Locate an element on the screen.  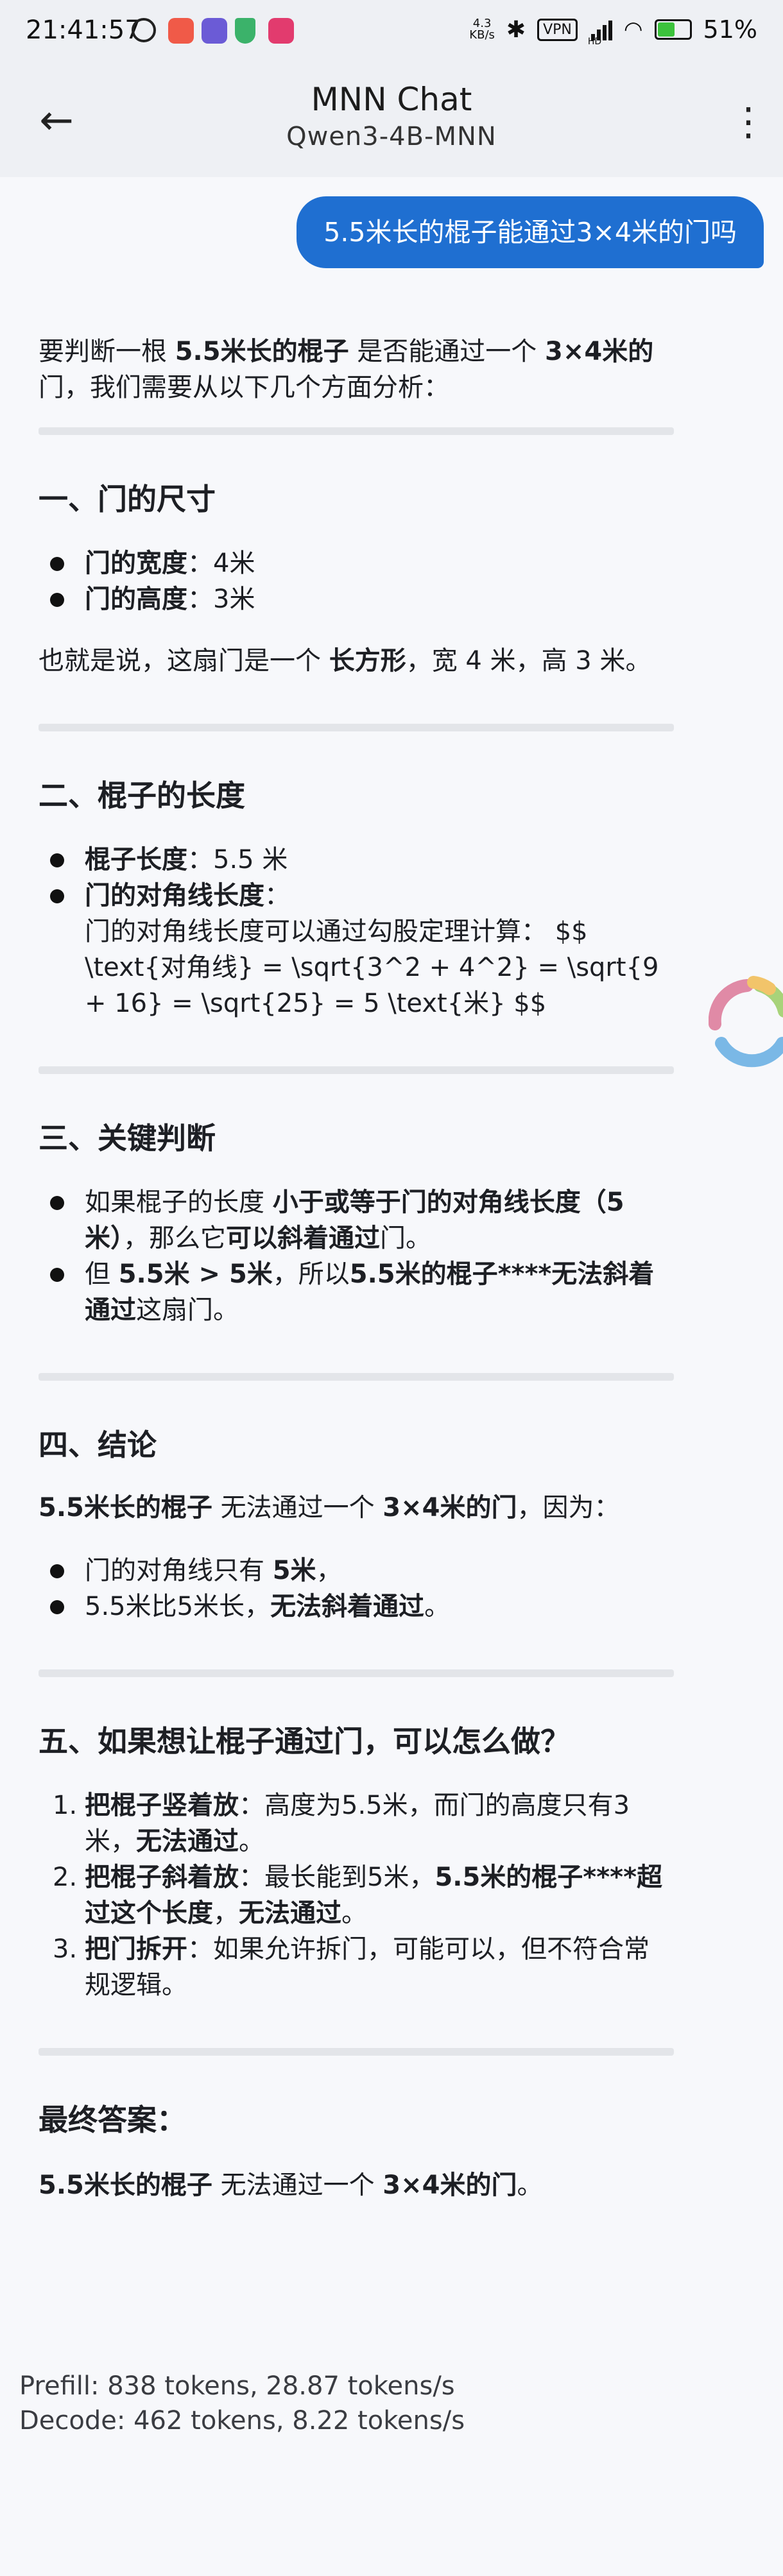
section-heading: 四、结论 is located at coordinates (98, 1445).